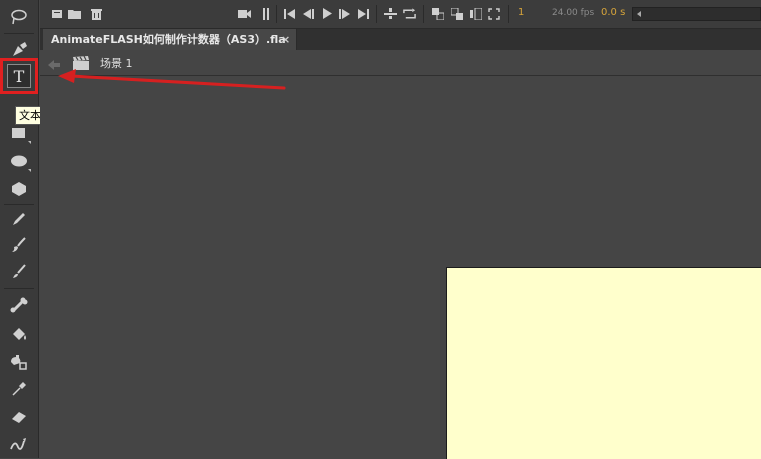  What do you see at coordinates (573, 13) in the screenshot?
I see `frame-rate: 24.00 fps` at bounding box center [573, 13].